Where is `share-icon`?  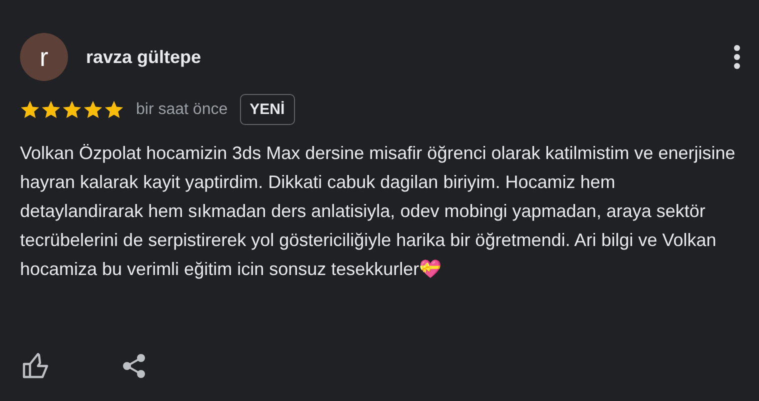 share-icon is located at coordinates (134, 366).